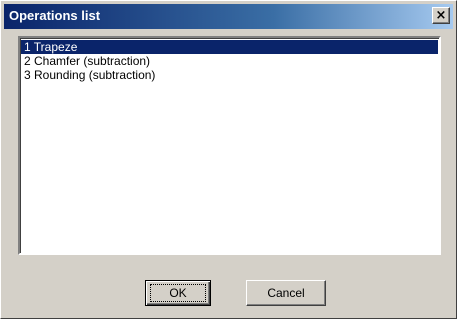 The height and width of the screenshot is (319, 457). I want to click on close-button: ×, so click(441, 15).